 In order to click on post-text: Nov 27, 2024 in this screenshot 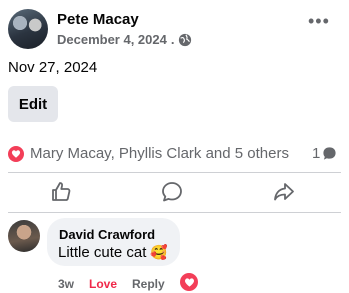, I will do `click(53, 67)`.